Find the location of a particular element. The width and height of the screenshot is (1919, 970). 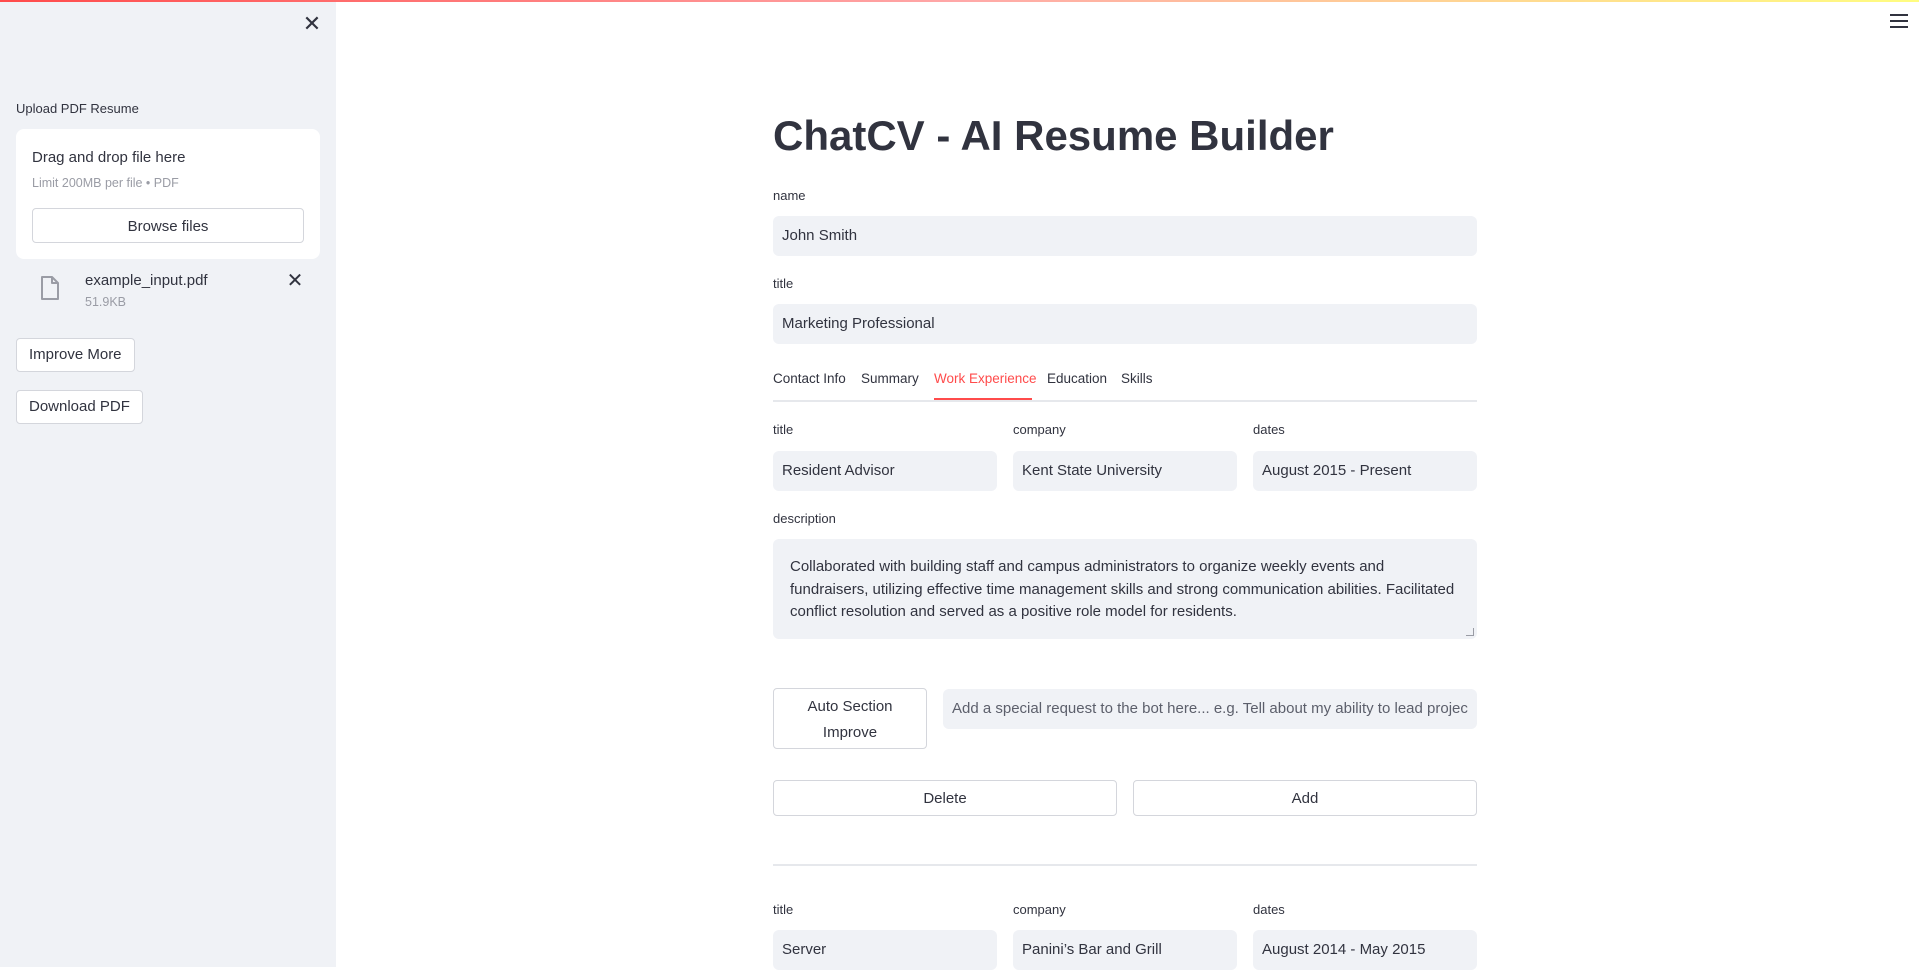

auto-improve-line1: Auto Section is located at coordinates (850, 706).